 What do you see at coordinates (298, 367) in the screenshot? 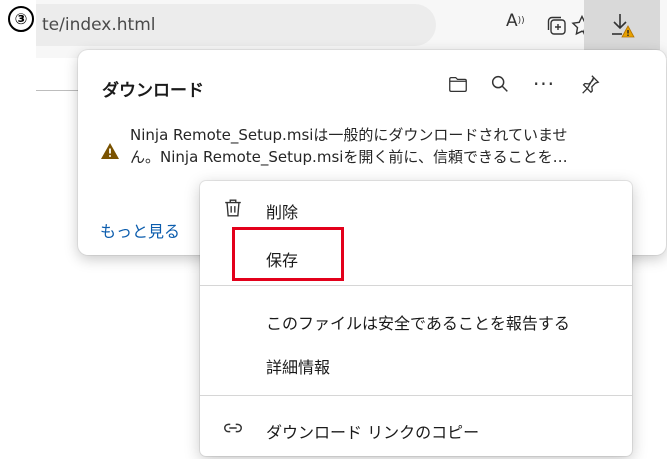
I see `menu-label-details: 詳細情報` at bounding box center [298, 367].